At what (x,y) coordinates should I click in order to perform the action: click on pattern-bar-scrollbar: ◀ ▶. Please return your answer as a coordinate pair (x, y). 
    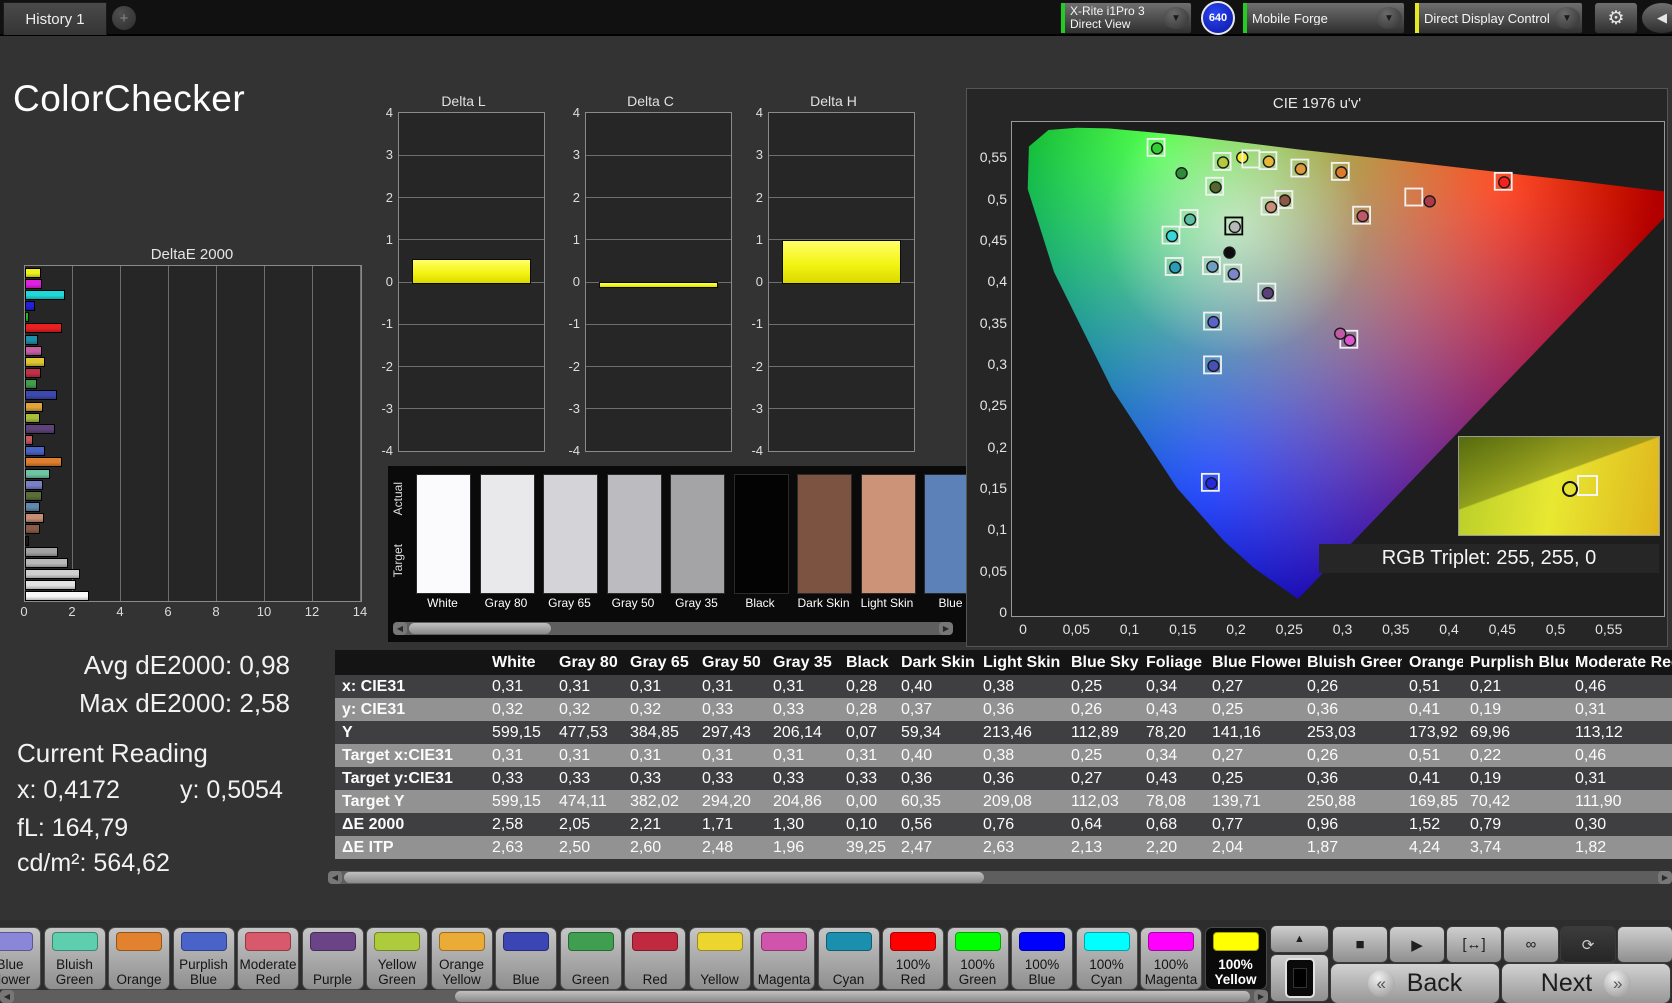
    Looking at the image, I should click on (634, 996).